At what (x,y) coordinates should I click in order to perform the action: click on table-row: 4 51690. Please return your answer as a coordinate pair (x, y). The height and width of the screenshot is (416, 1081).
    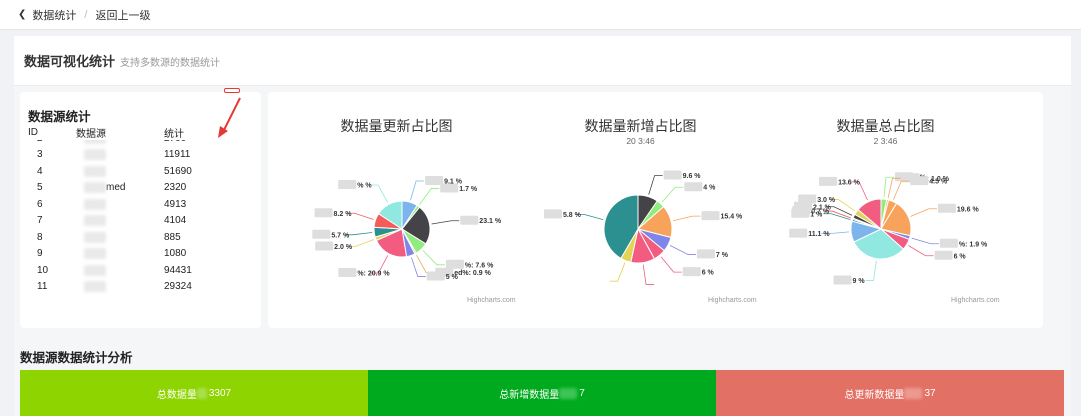
    Looking at the image, I should click on (138, 171).